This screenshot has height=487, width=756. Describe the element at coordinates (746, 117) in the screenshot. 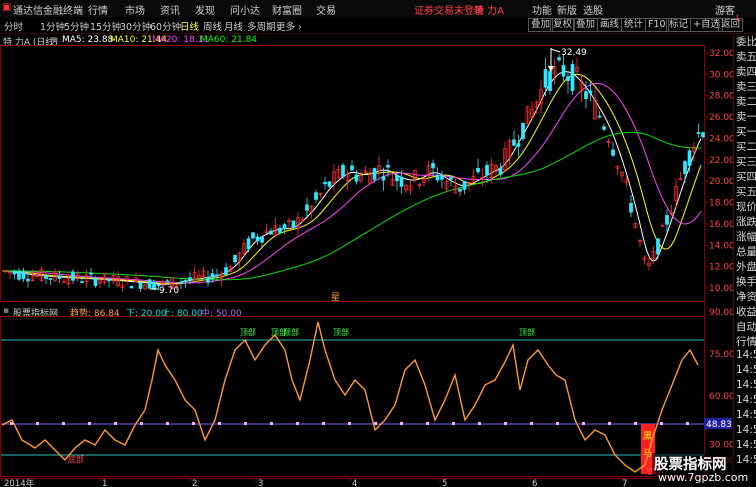

I see `panel-item: 卖一` at that location.